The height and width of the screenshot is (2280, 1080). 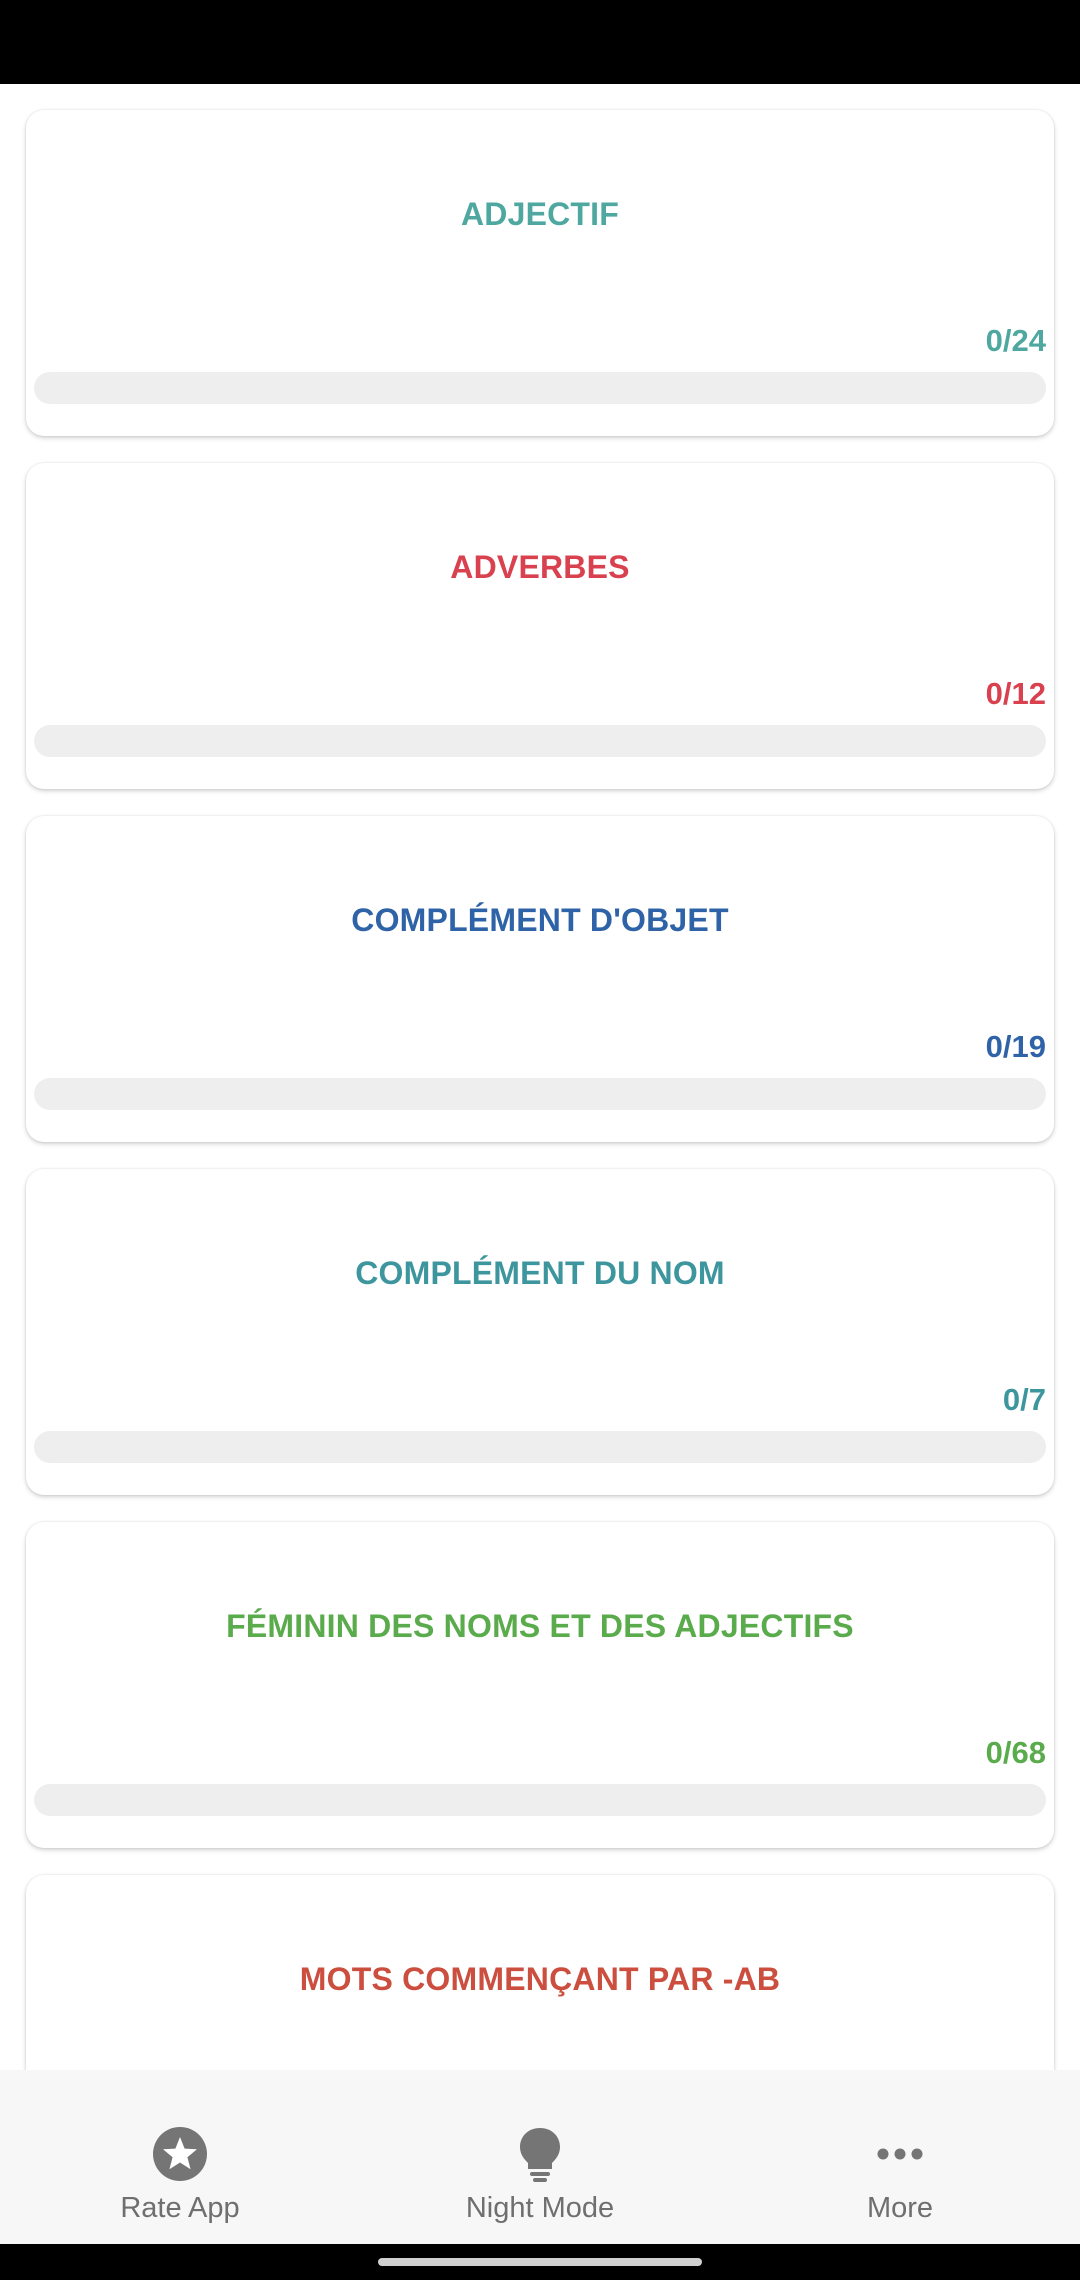 I want to click on more-button: More, so click(x=900, y=2157).